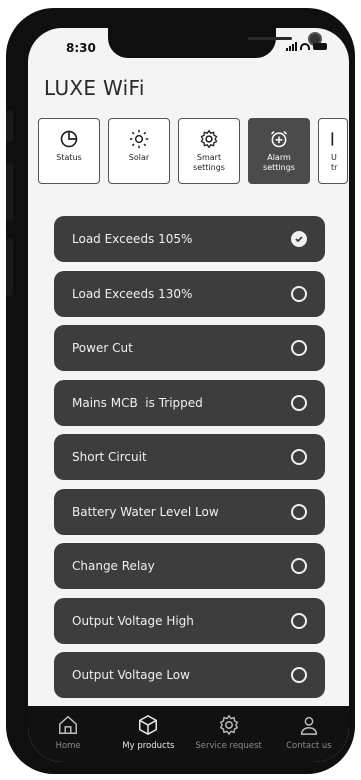 This screenshot has width=361, height=780. What do you see at coordinates (215, 43) in the screenshot?
I see `notch` at bounding box center [215, 43].